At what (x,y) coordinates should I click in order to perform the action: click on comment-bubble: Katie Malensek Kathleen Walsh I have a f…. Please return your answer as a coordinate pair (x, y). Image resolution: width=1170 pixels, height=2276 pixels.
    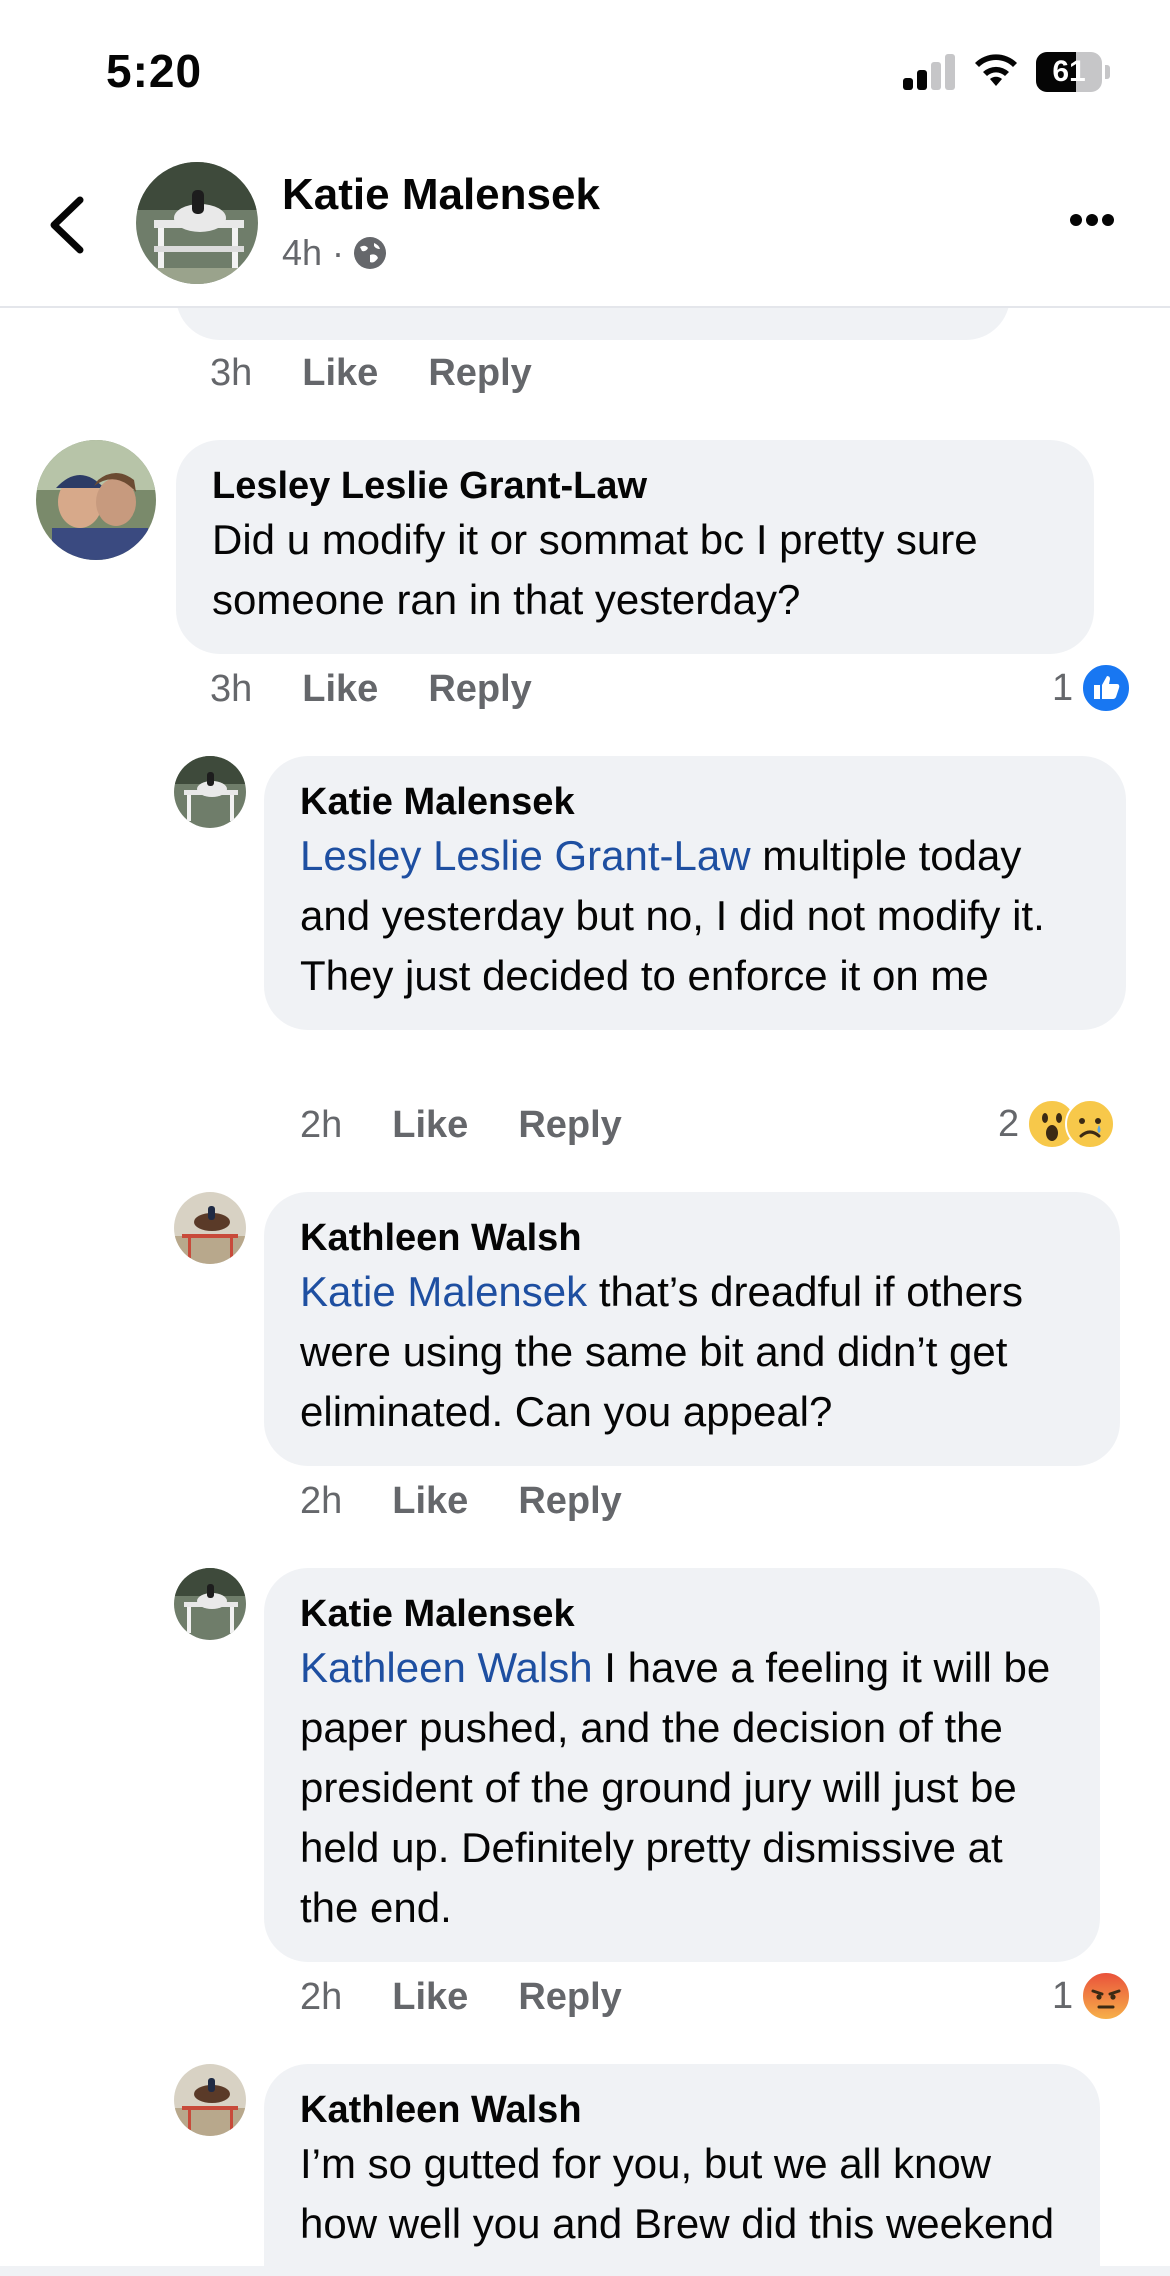
    Looking at the image, I should click on (682, 1765).